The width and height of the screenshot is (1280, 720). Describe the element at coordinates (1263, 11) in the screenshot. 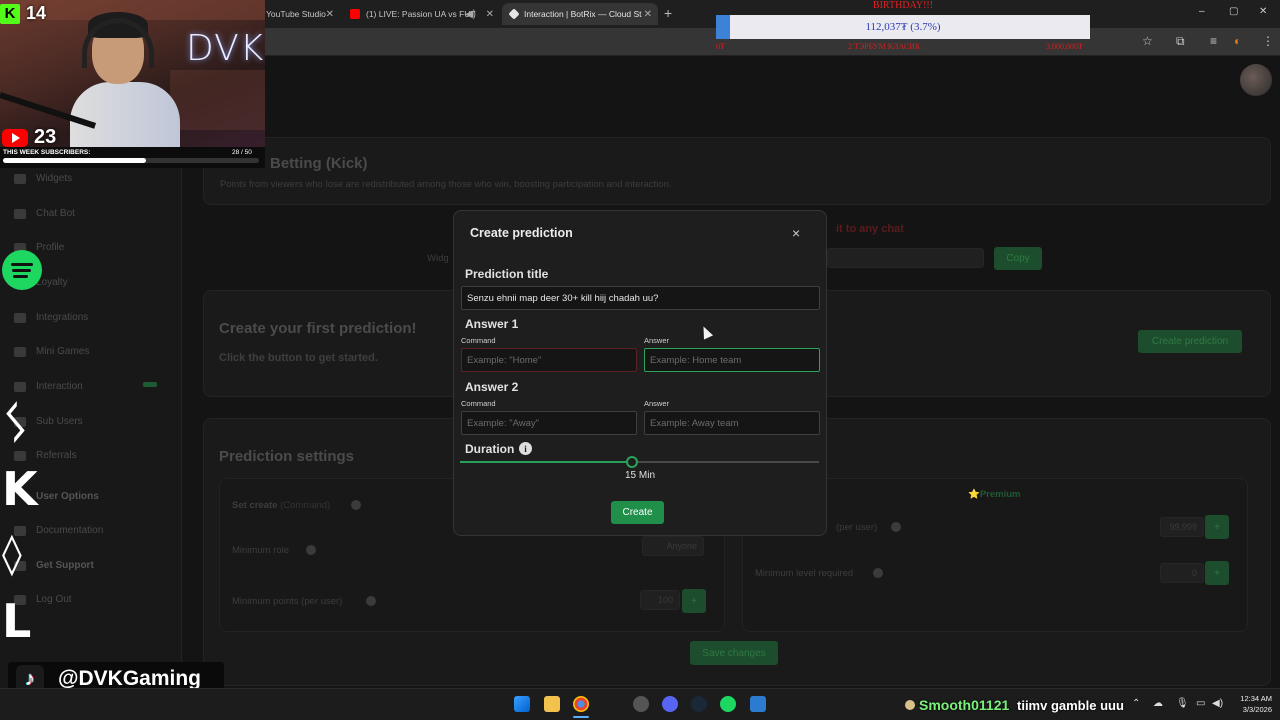

I see `close-window-button: ✕` at that location.